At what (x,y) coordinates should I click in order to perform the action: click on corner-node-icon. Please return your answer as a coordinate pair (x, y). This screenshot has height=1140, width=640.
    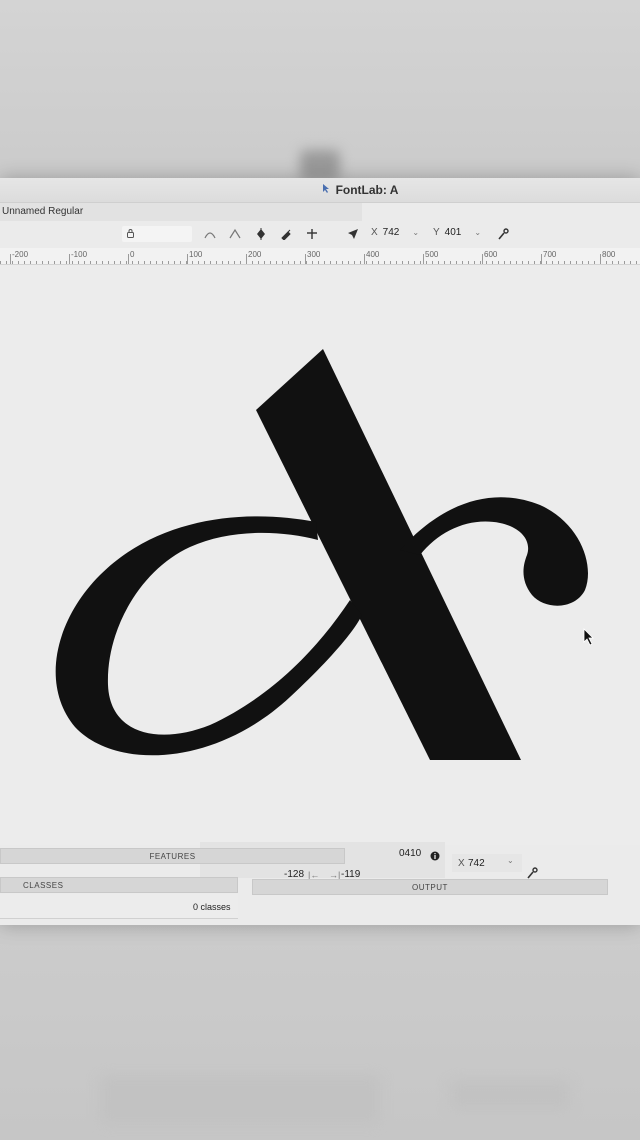
    Looking at the image, I should click on (235, 234).